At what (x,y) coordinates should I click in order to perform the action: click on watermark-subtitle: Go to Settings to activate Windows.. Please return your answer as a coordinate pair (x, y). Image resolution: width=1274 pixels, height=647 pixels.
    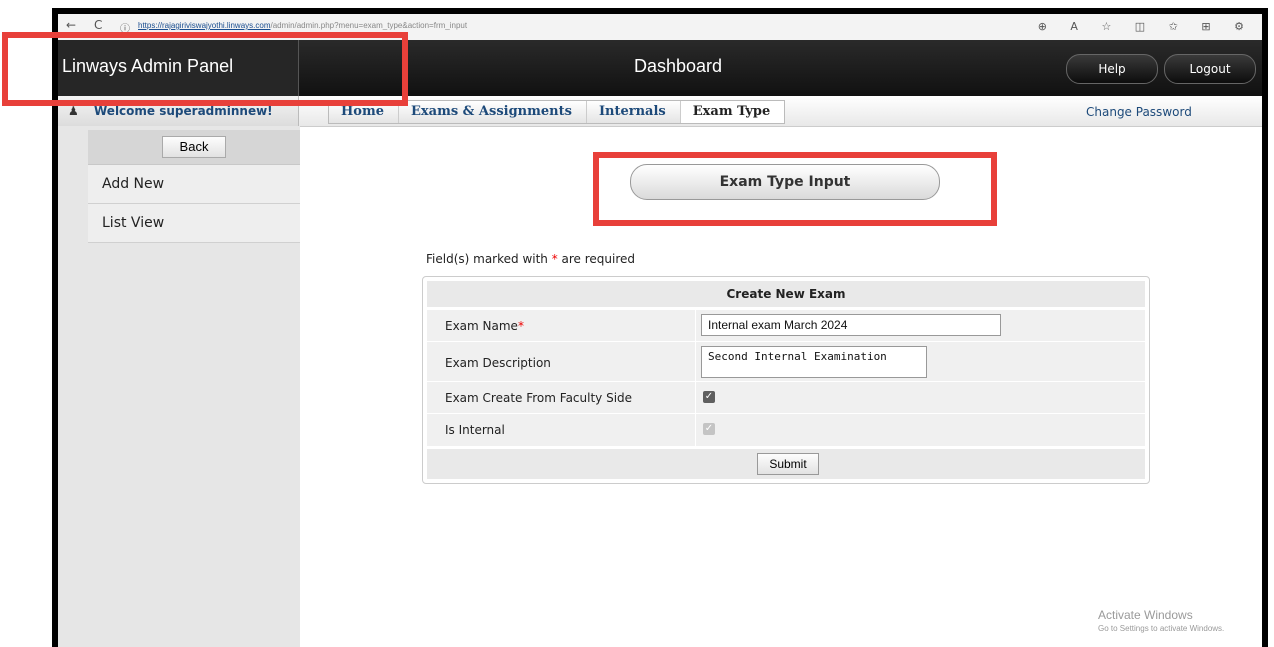
    Looking at the image, I should click on (1161, 628).